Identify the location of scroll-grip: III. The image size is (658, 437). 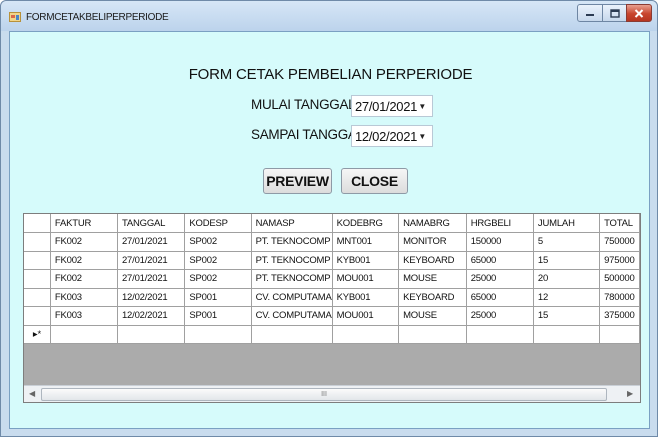
(324, 394).